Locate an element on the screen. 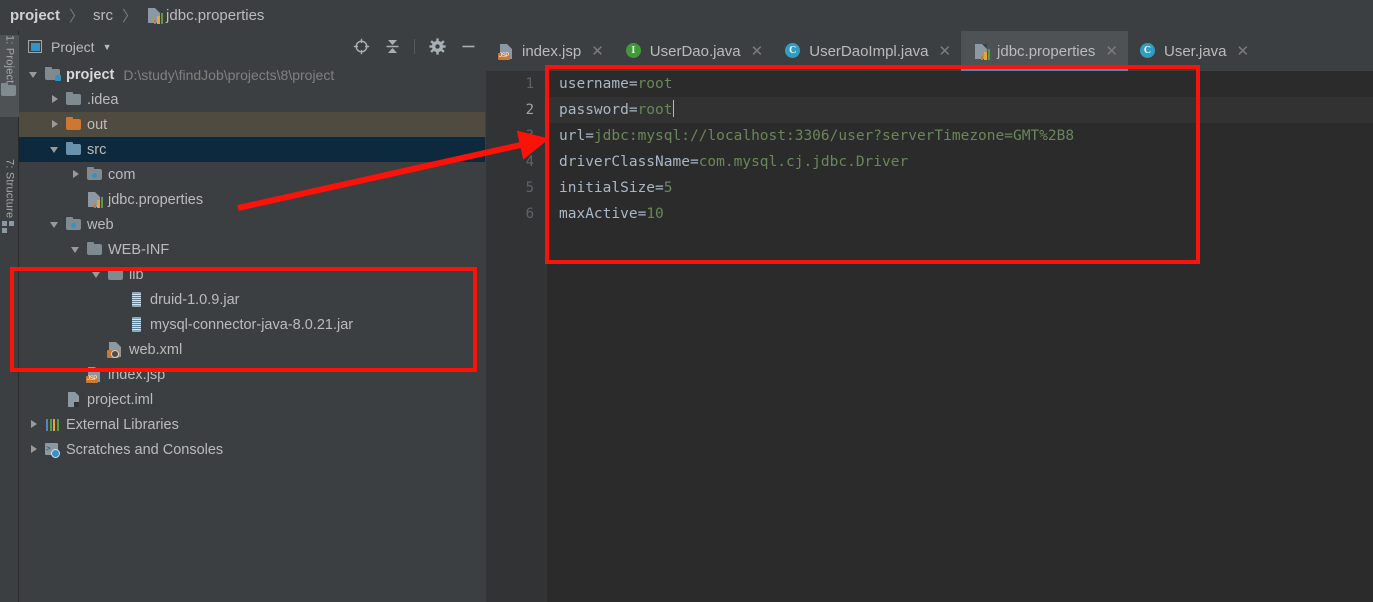 This screenshot has width=1373, height=602. property-key: password is located at coordinates (594, 110).